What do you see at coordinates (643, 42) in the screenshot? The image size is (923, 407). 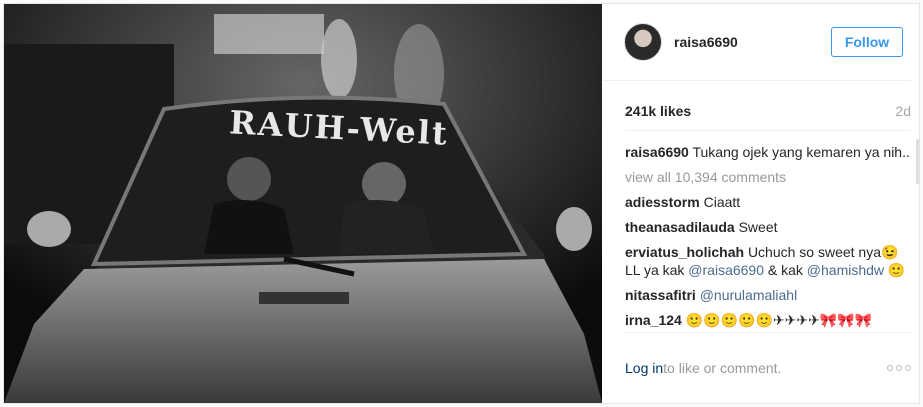 I see `avatar` at bounding box center [643, 42].